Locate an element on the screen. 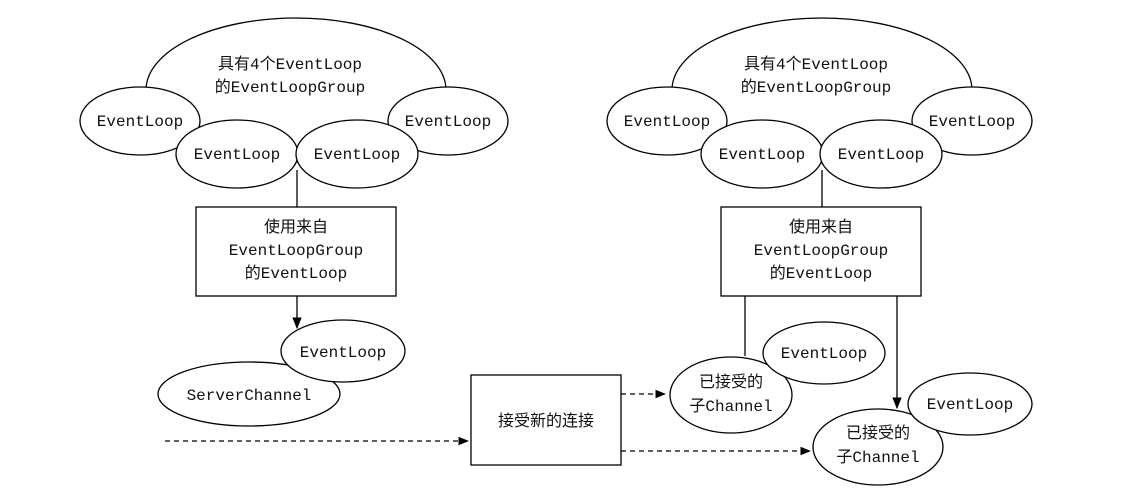 Image resolution: width=1125 pixels, height=499 pixels. right-box-line1: 使用来自 is located at coordinates (821, 226).